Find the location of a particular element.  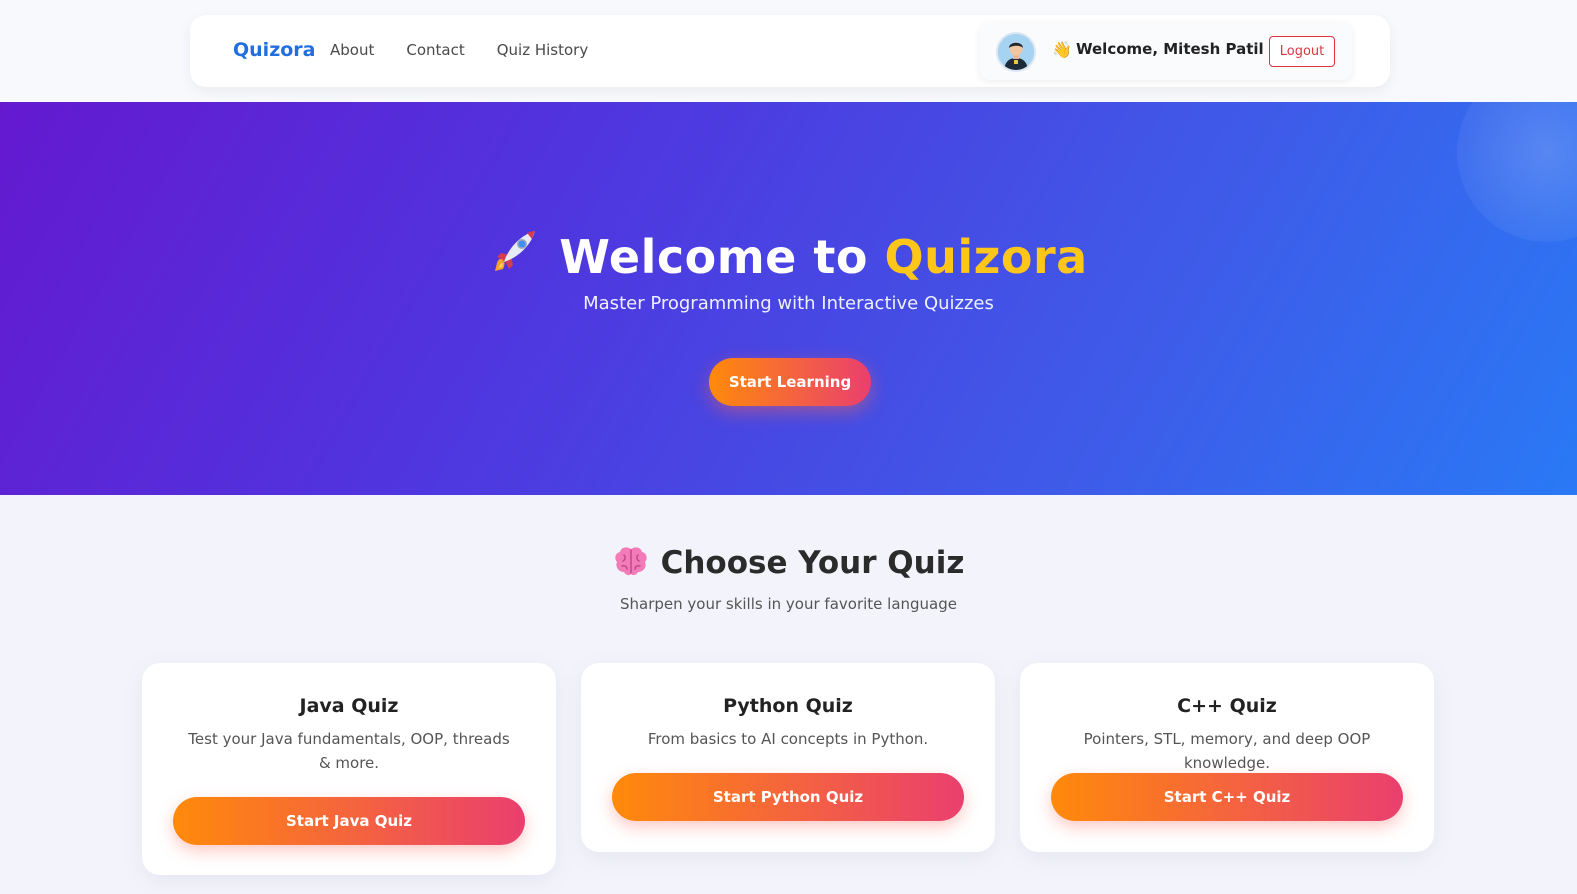

hero-title: Welcome to Quizora is located at coordinates (788, 256).